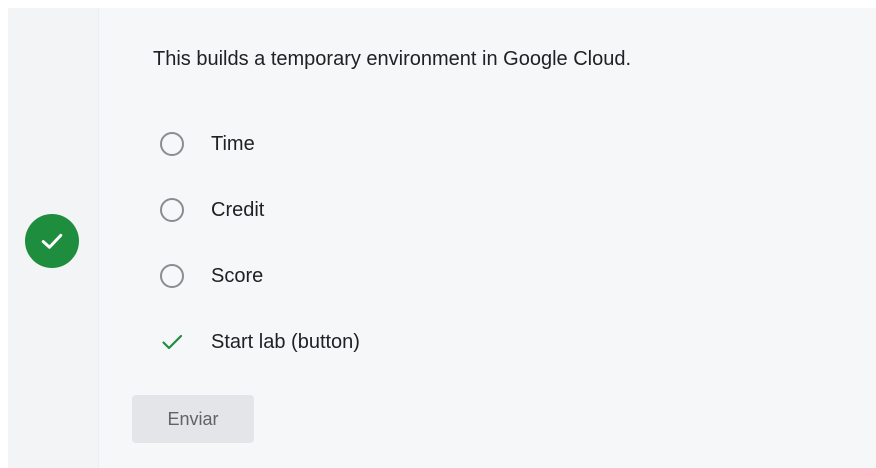  I want to click on option-credit: Credit, so click(212, 210).